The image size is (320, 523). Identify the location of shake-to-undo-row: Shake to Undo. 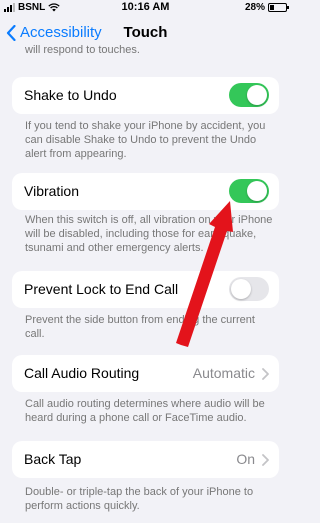
(145, 95).